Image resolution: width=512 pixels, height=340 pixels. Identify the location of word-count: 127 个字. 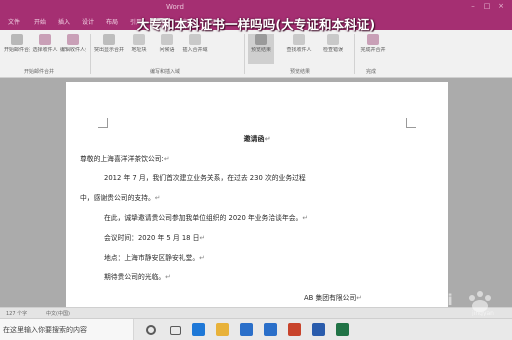
(16, 313).